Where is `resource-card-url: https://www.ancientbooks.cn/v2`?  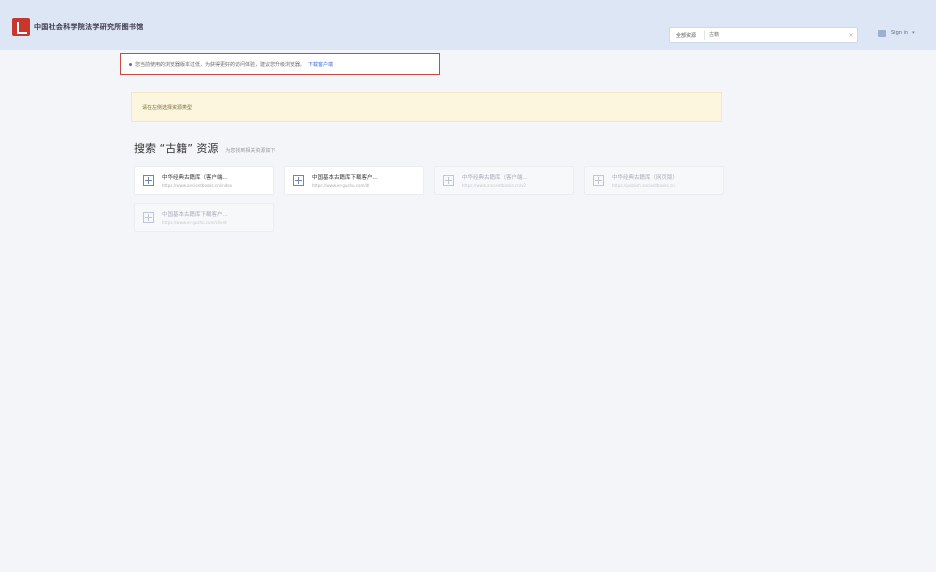 resource-card-url: https://www.ancientbooks.cn/v2 is located at coordinates (494, 185).